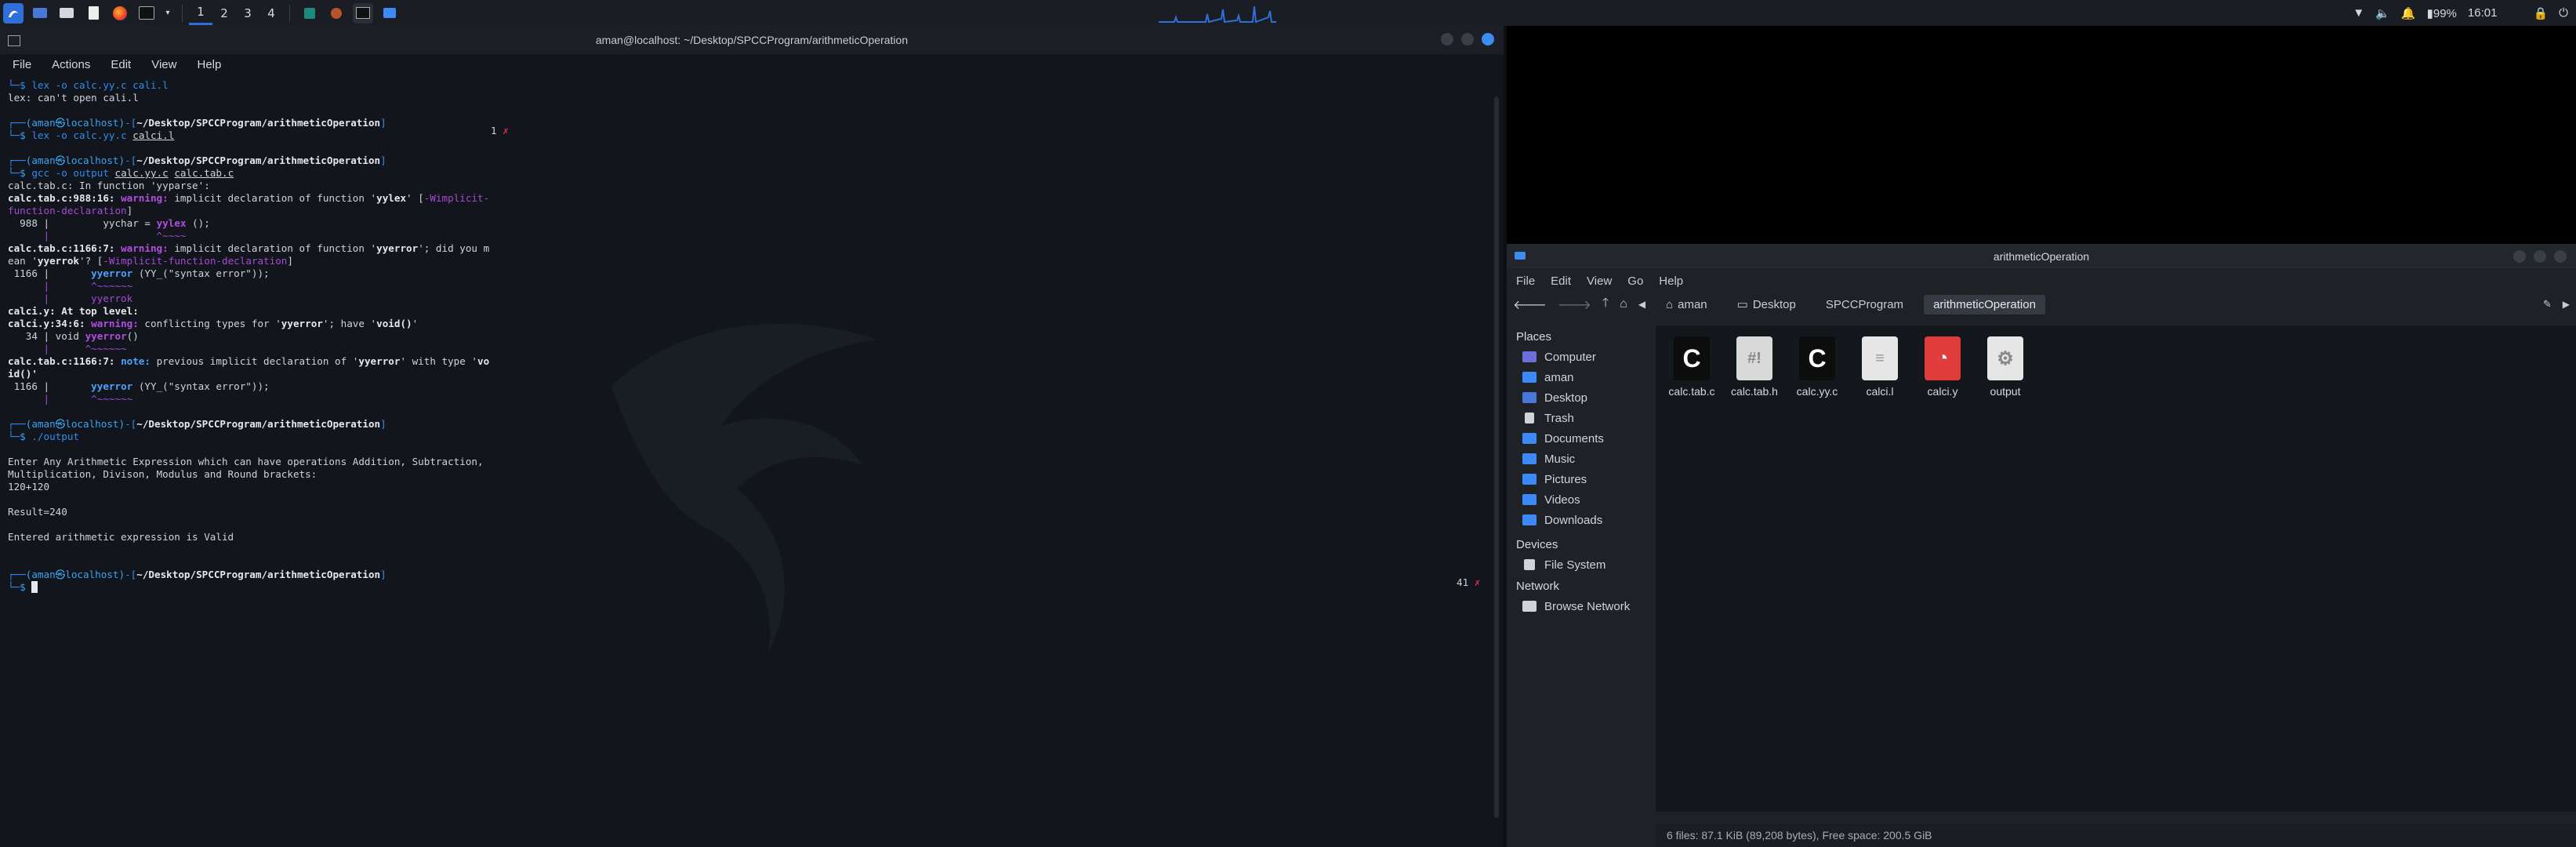 The width and height of the screenshot is (2576, 847). I want to click on chevron-down-icon: ▾, so click(167, 13).